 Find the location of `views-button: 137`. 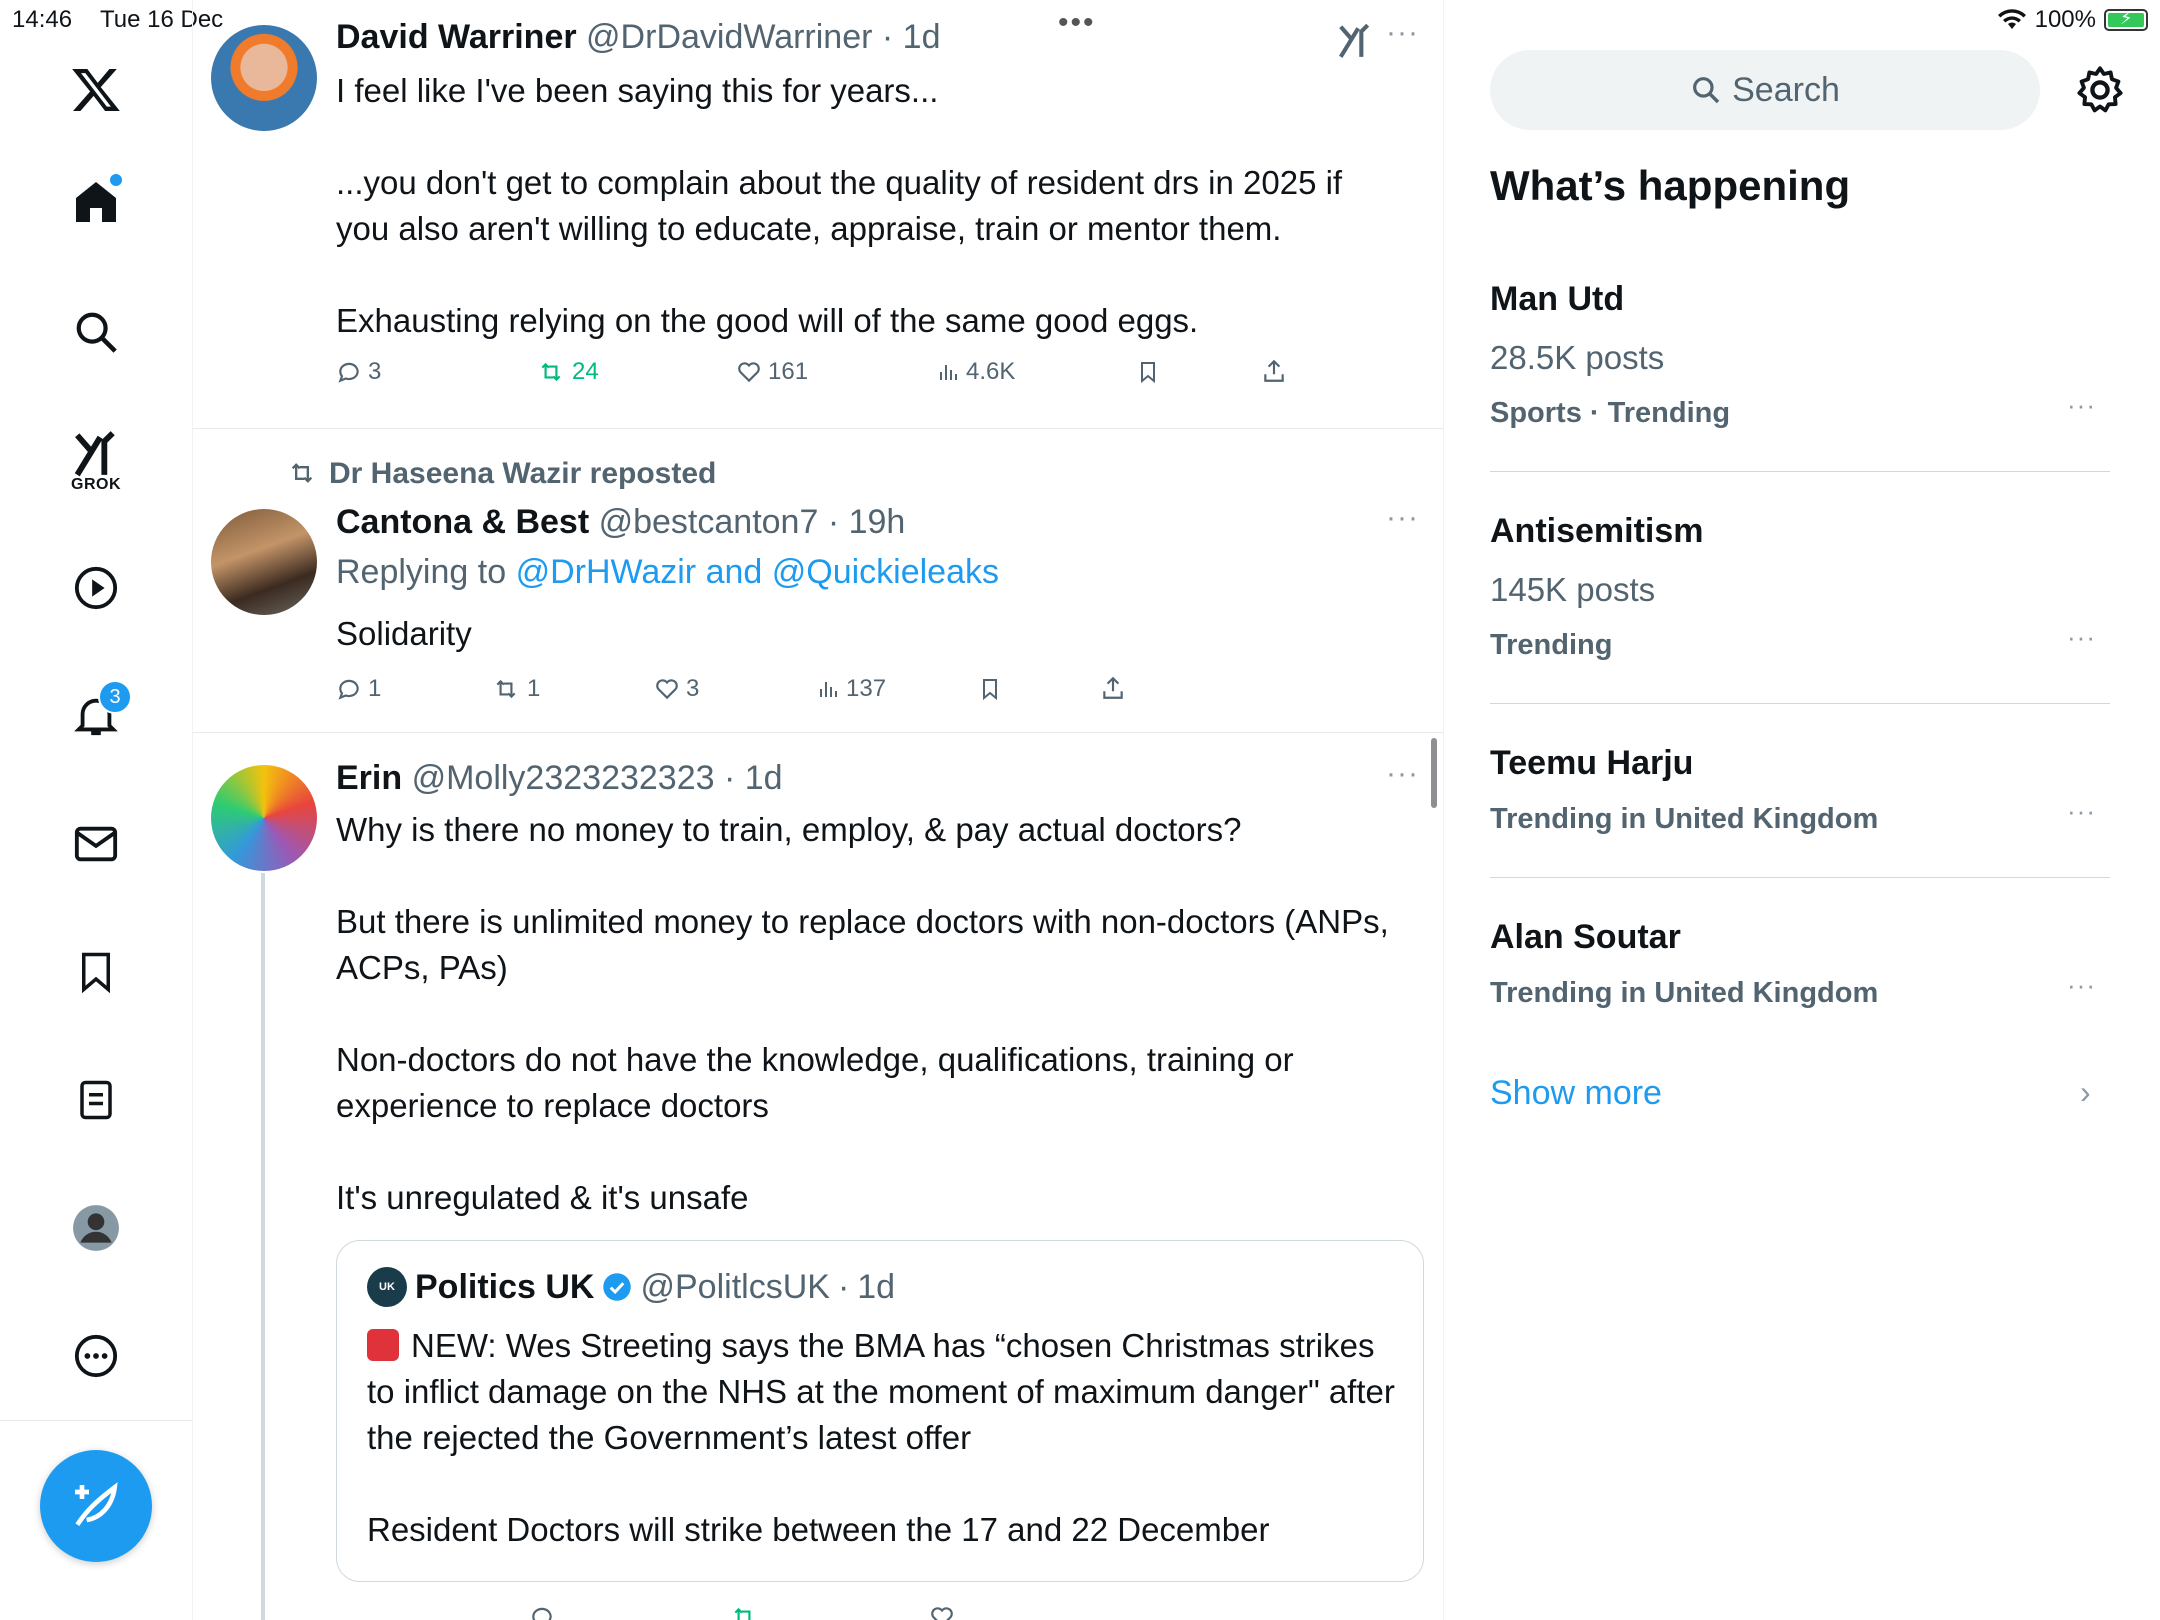

views-button: 137 is located at coordinates (851, 689).